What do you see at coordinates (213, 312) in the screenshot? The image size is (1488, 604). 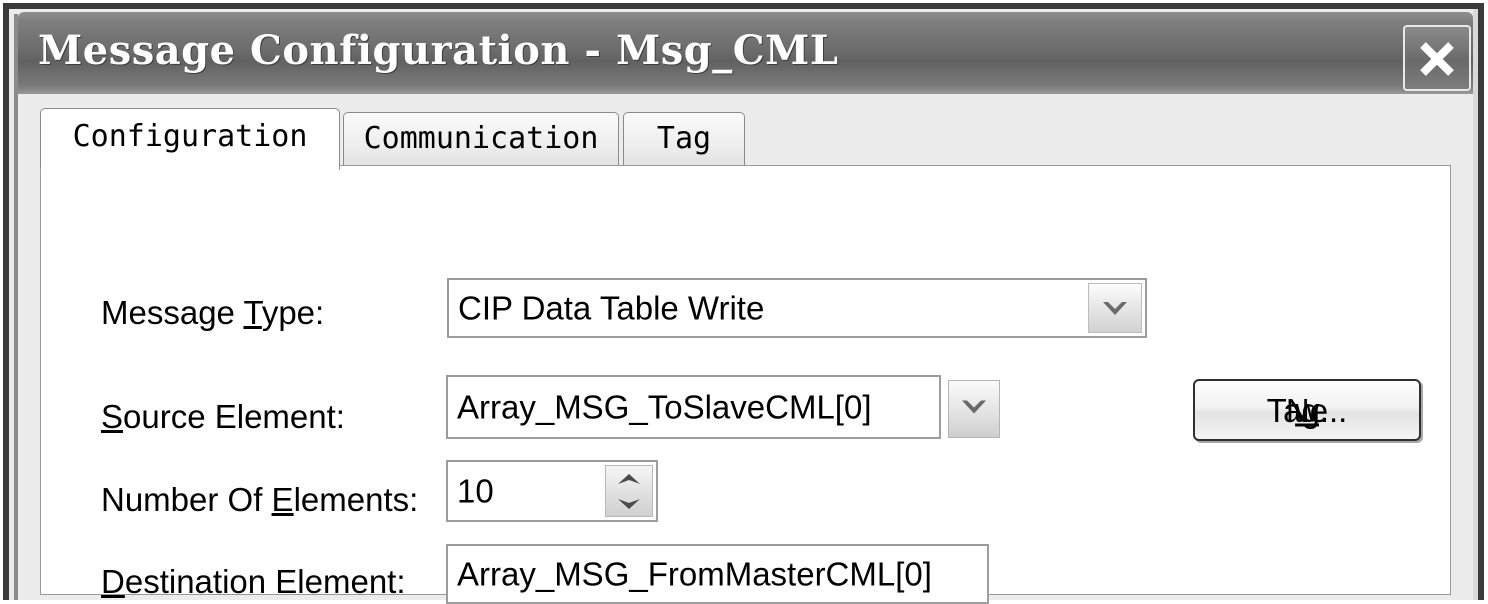 I see `message-type-label: Message Type:` at bounding box center [213, 312].